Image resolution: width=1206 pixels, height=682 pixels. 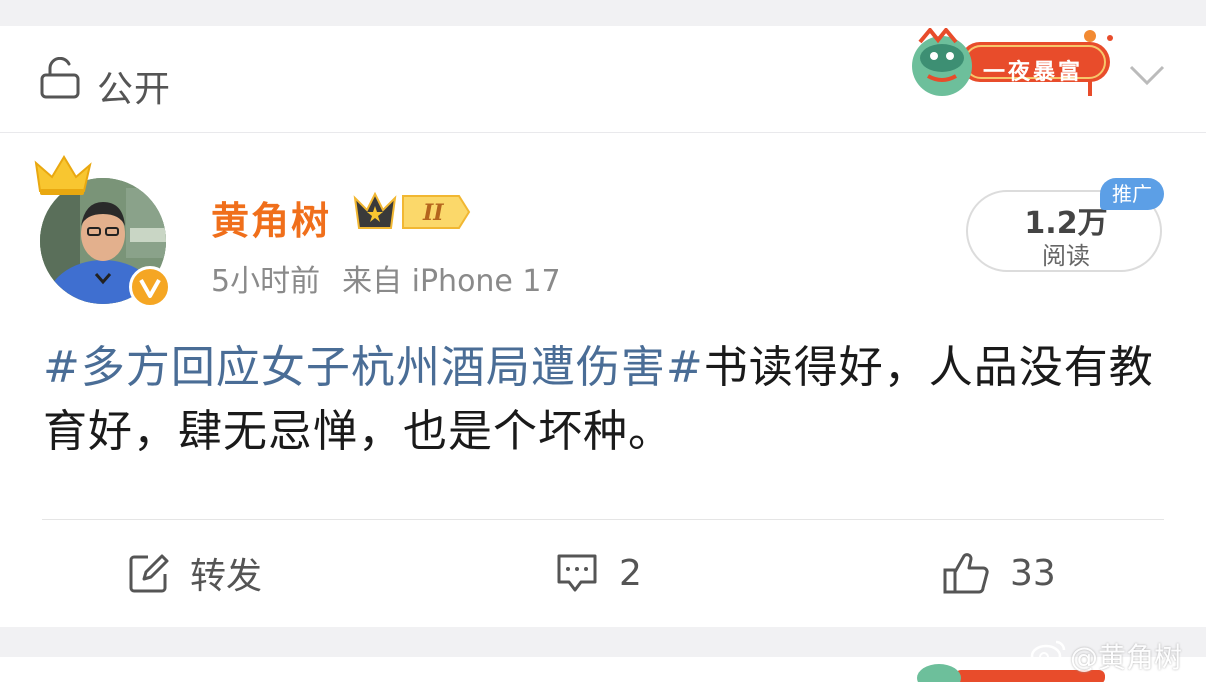 I want to click on rank-crown-icon: II, so click(x=412, y=212).